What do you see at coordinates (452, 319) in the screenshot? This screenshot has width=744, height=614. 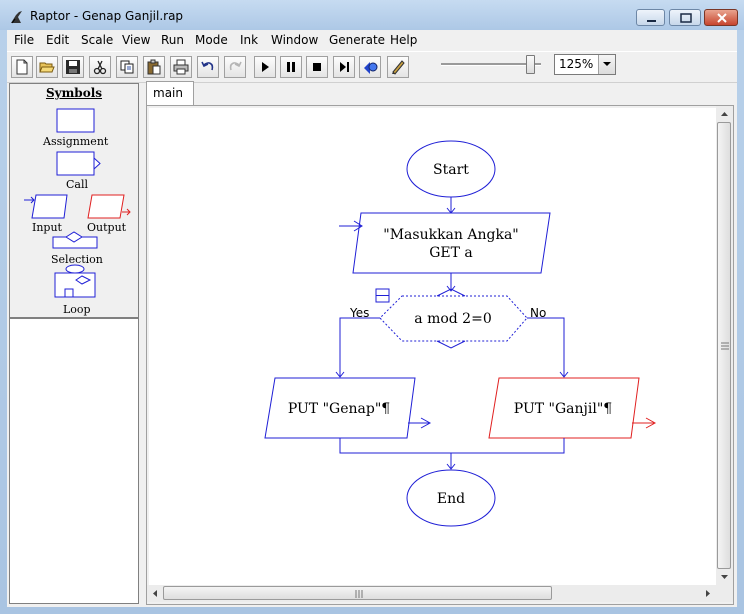 I see `condition-text: a mod 2=0` at bounding box center [452, 319].